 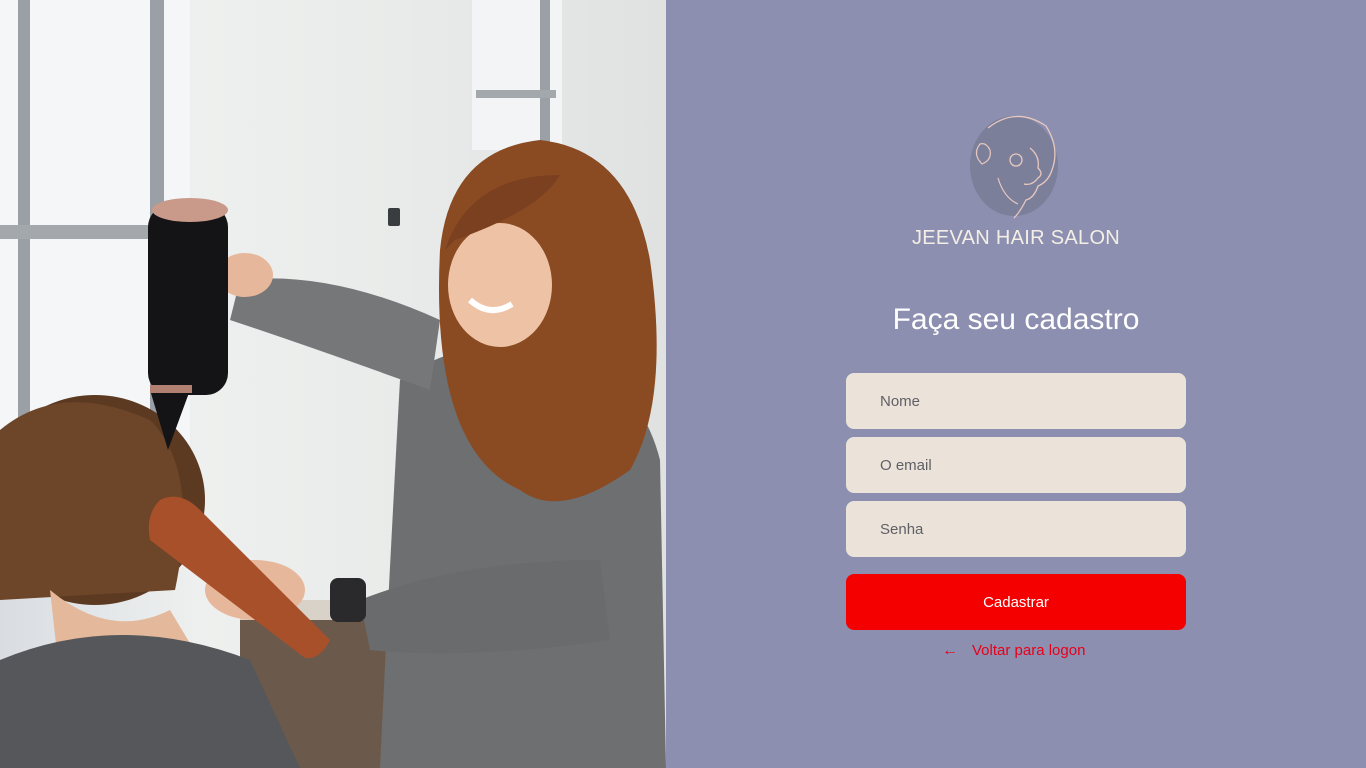 What do you see at coordinates (1016, 238) in the screenshot?
I see `brand-name: JEEVAN HAIR SALON` at bounding box center [1016, 238].